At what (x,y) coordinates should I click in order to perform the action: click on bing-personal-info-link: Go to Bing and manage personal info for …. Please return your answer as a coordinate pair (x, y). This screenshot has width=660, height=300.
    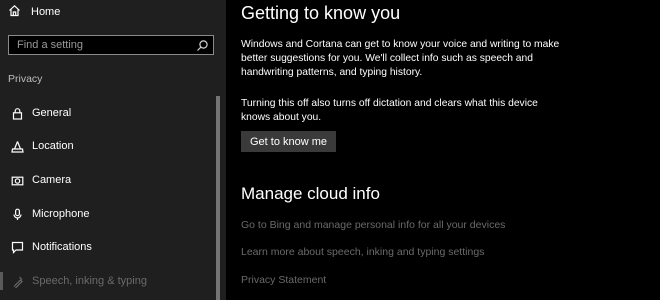
    Looking at the image, I should click on (373, 225).